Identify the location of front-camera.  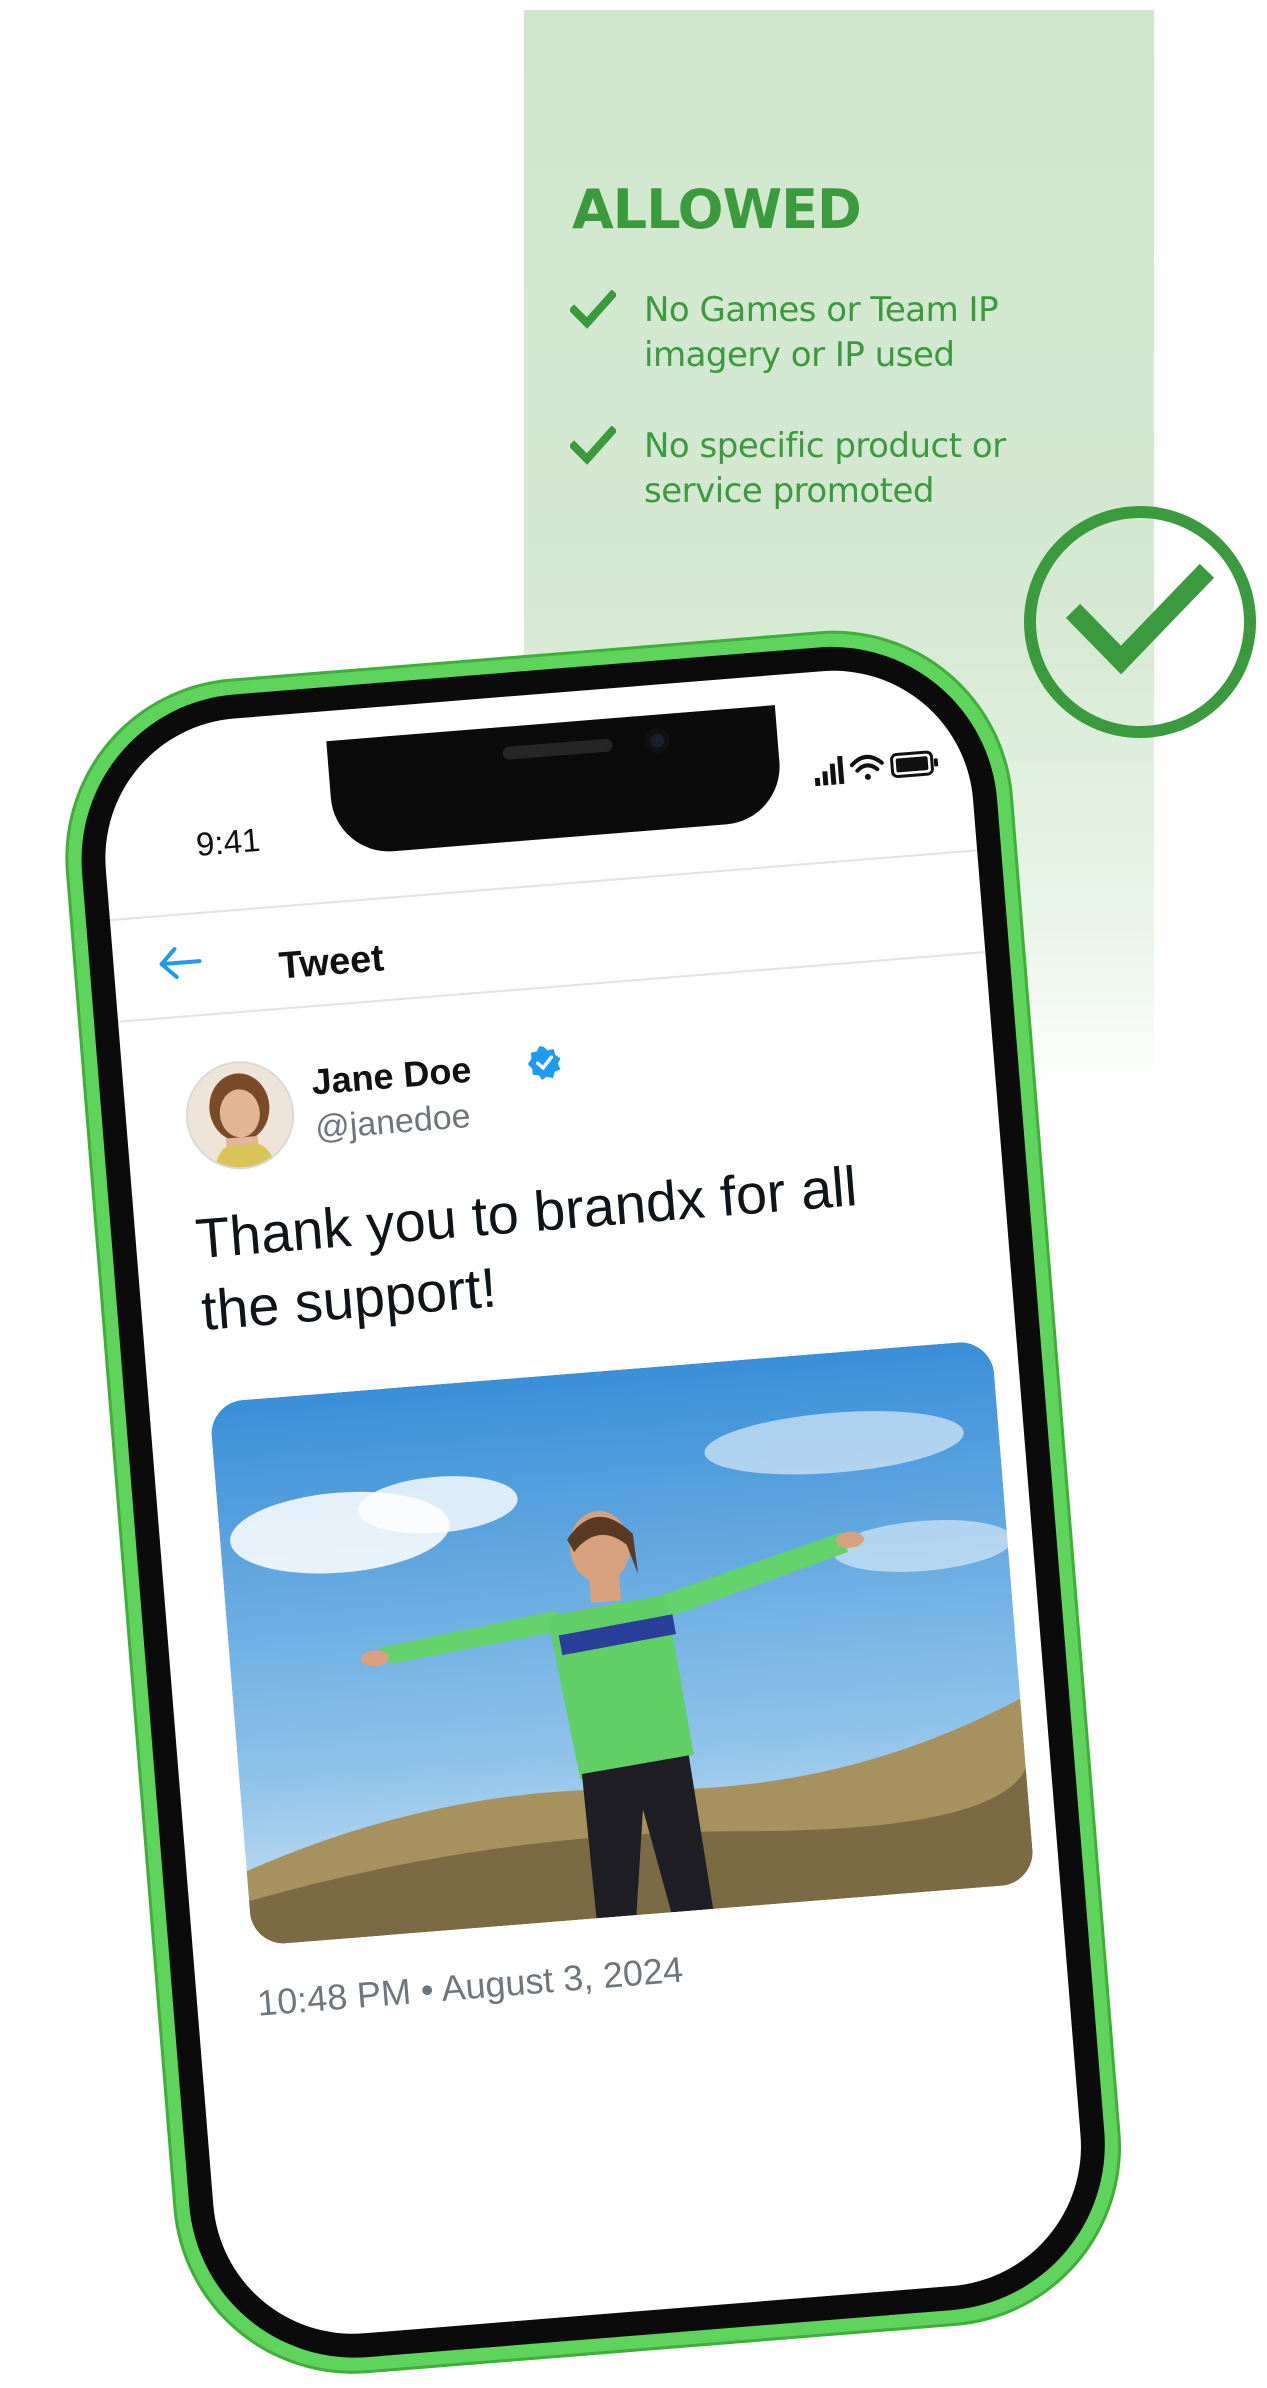
(657, 740).